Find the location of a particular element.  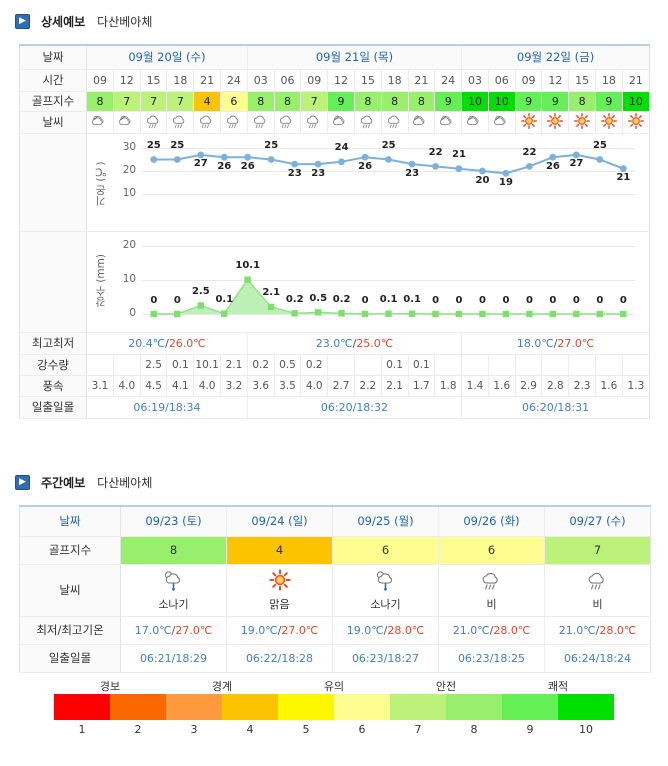

hour-cell: 06 is located at coordinates (502, 80).